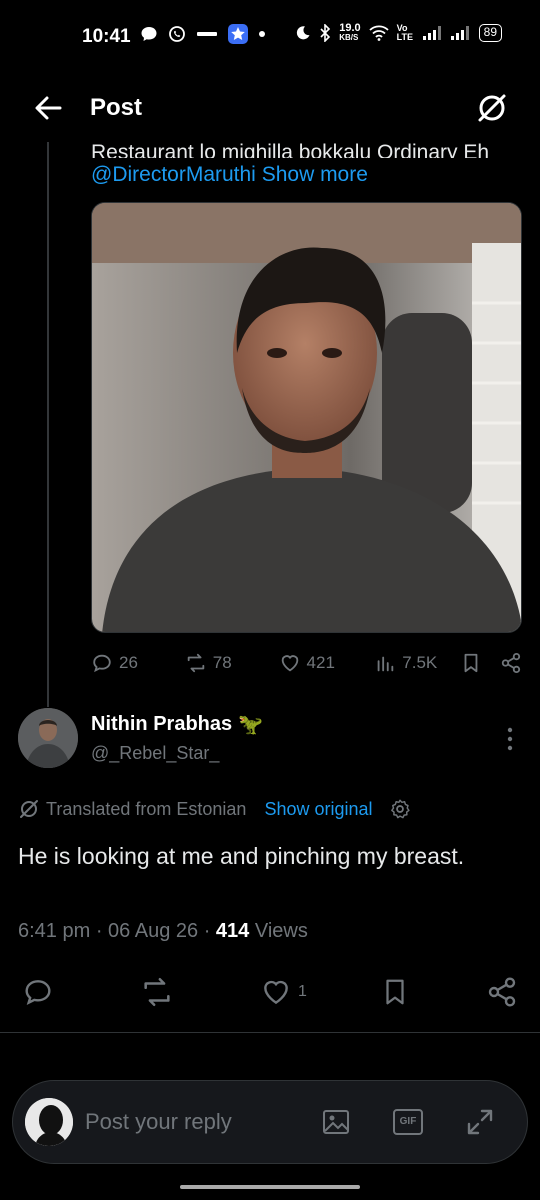 The height and width of the screenshot is (1200, 540). What do you see at coordinates (153, 931) in the screenshot?
I see `post-date: 06 Aug 26` at bounding box center [153, 931].